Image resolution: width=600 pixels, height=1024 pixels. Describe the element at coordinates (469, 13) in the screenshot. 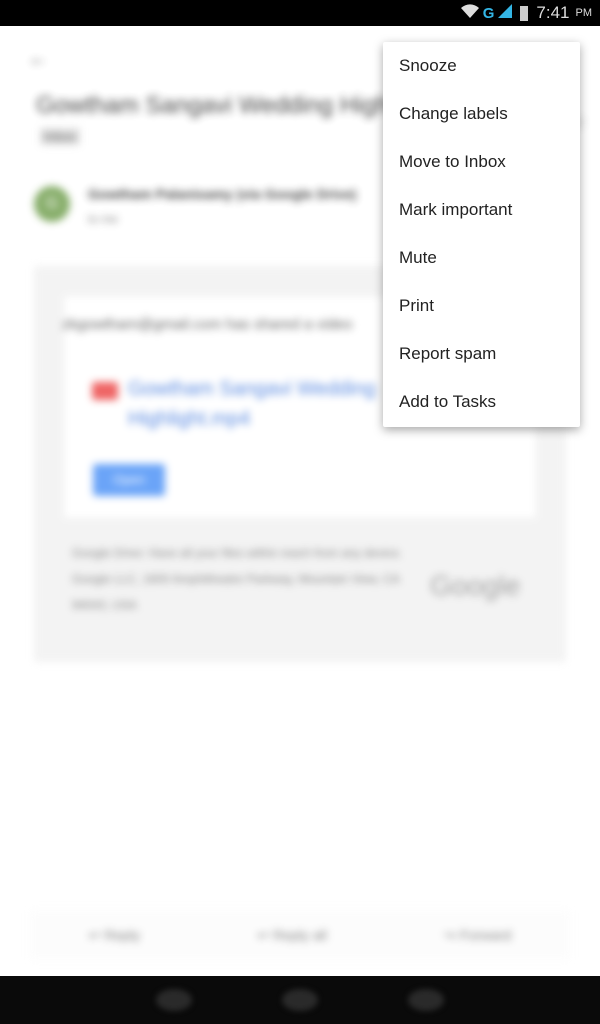

I see `wifi-icon` at that location.